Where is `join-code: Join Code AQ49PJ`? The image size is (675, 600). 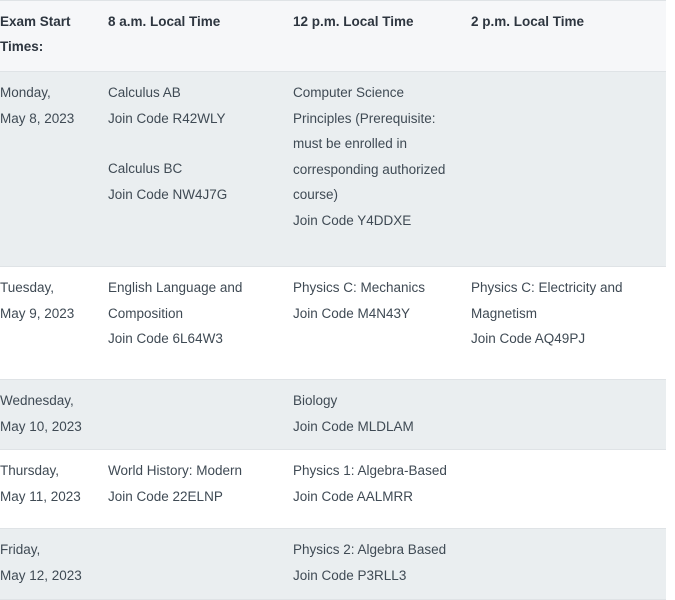 join-code: Join Code AQ49PJ is located at coordinates (528, 338).